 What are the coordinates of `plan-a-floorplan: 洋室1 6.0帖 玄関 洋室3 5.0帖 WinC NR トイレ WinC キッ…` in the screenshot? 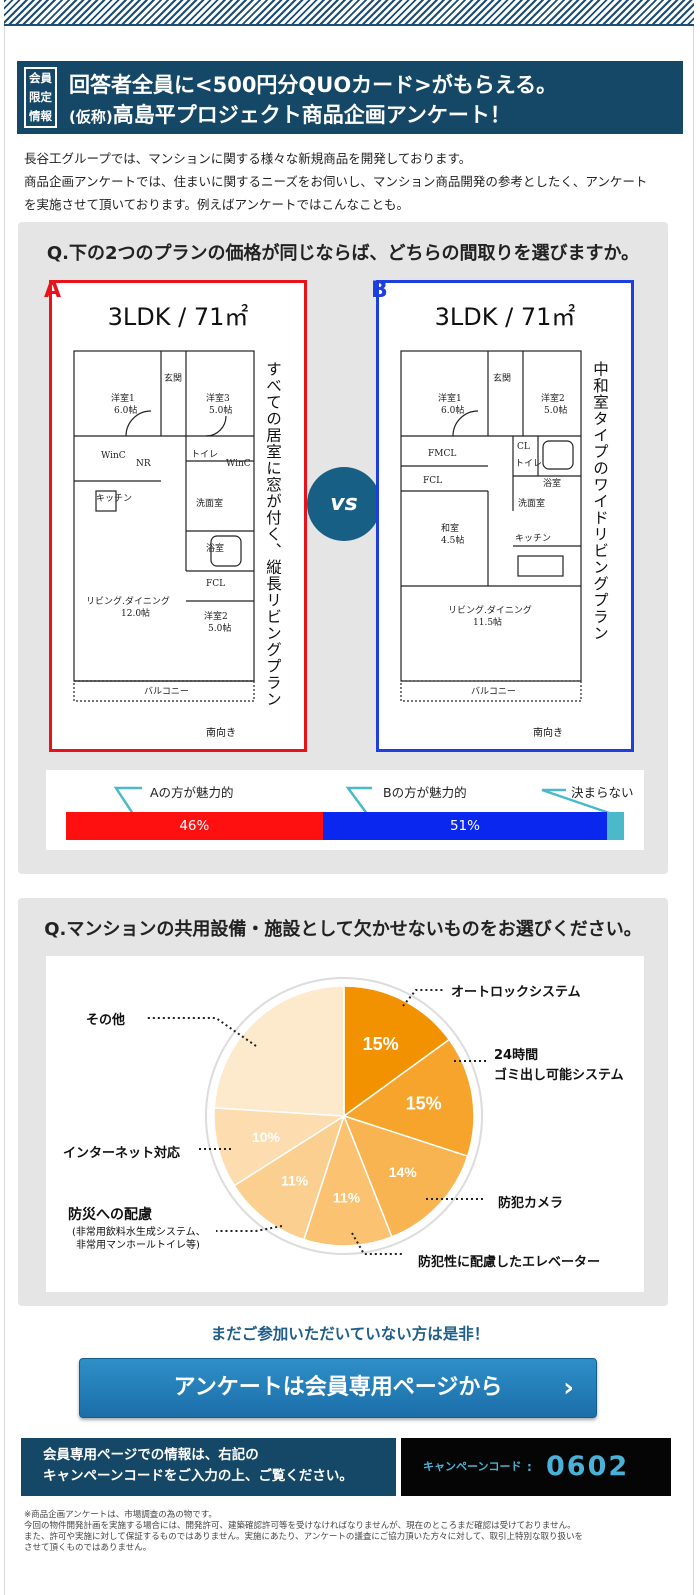 It's located at (164, 526).